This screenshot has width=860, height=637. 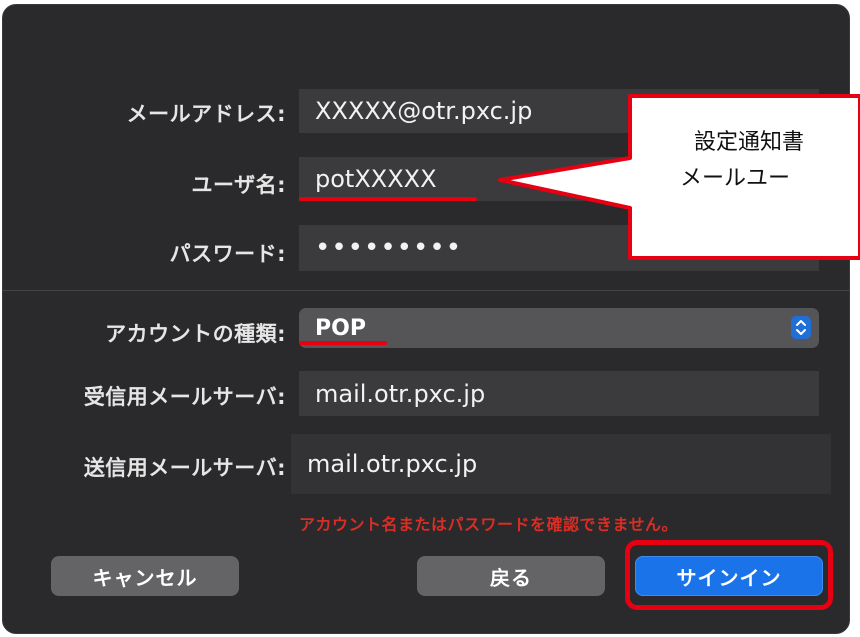 I want to click on incoming-server-label: 受信用メールサーバ:, so click(x=184, y=397).